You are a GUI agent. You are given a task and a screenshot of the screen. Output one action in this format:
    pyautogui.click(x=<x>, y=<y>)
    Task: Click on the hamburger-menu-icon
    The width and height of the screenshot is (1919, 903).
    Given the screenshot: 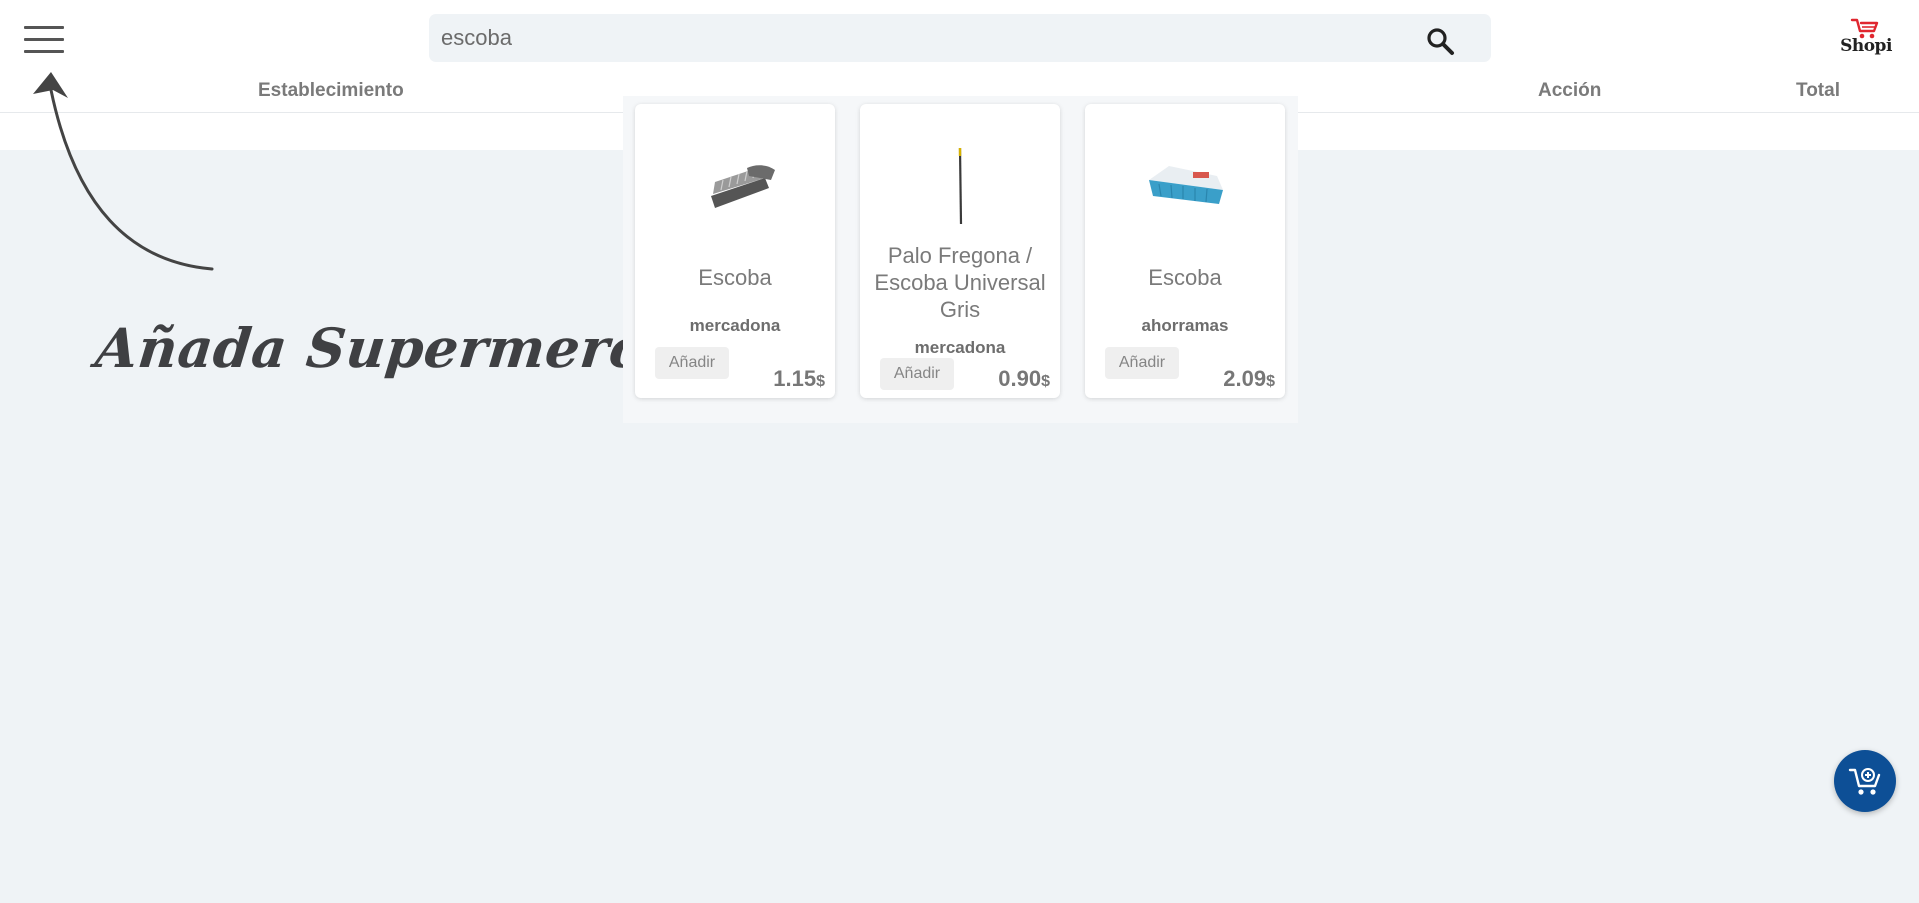 What is the action you would take?
    pyautogui.click(x=44, y=40)
    